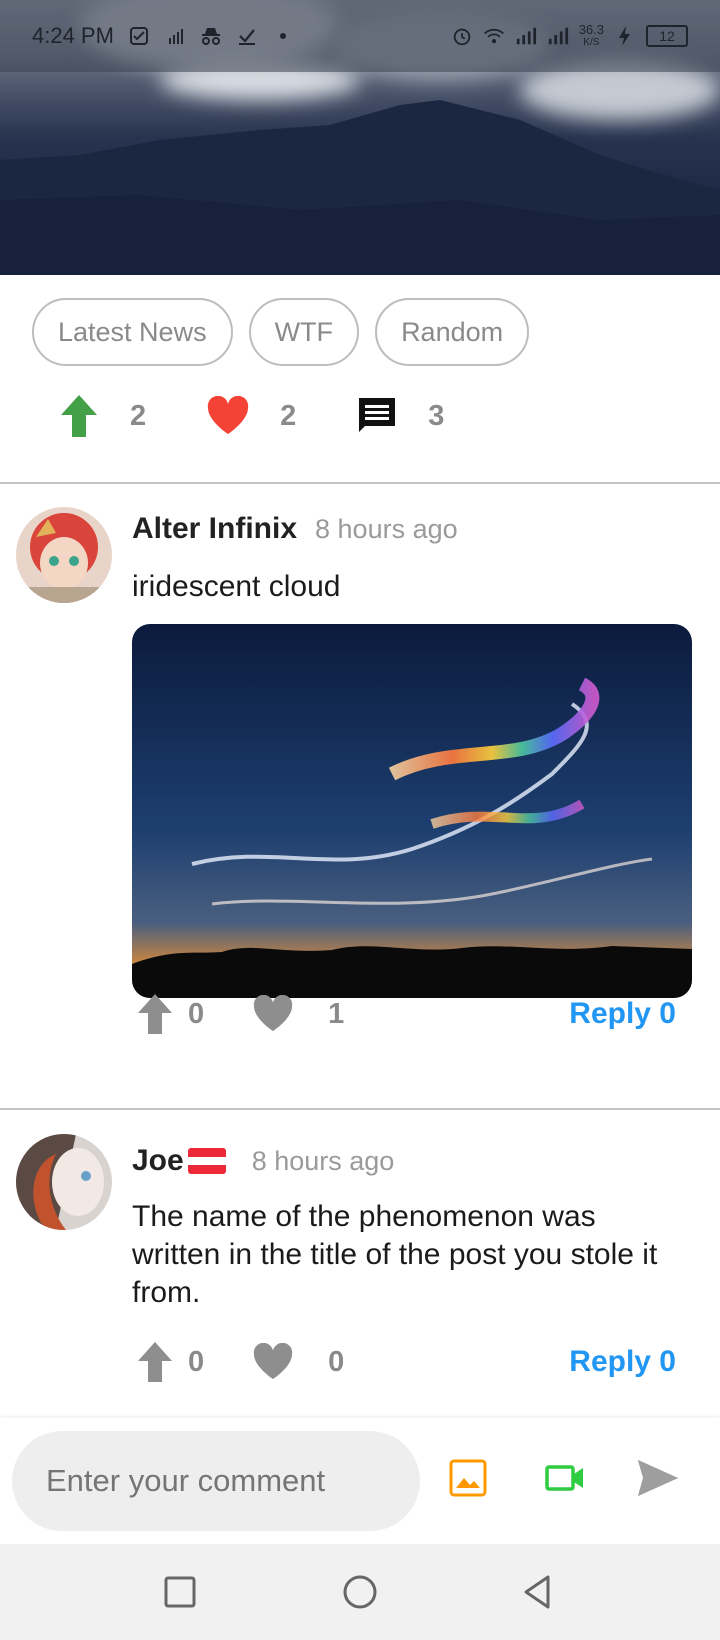 This screenshot has width=720, height=1640. What do you see at coordinates (336, 1013) in the screenshot?
I see `comment-like-count: 1` at bounding box center [336, 1013].